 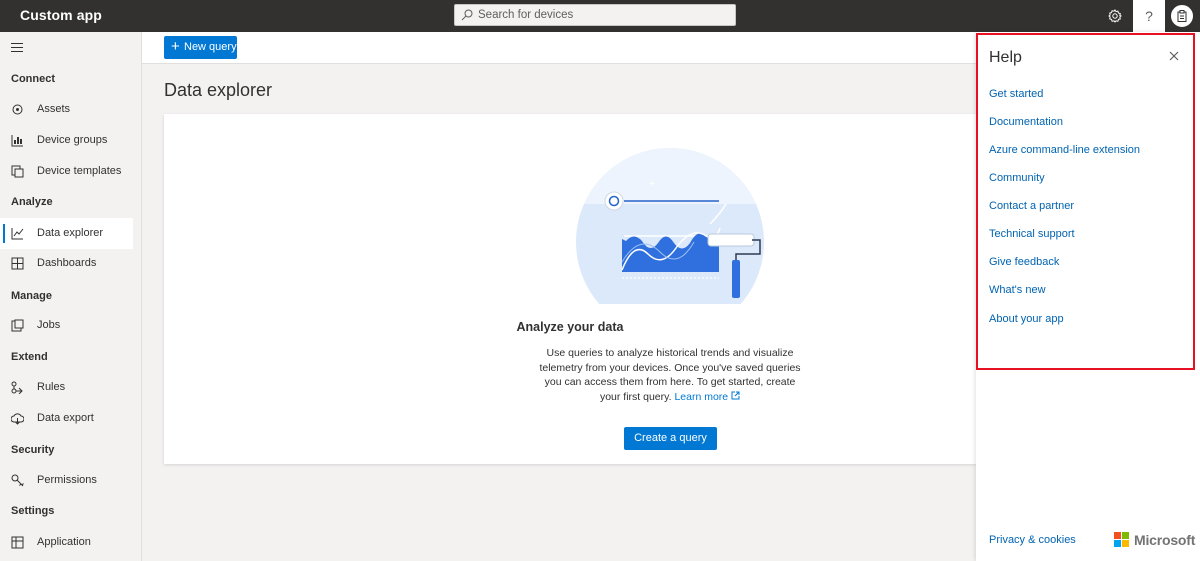 What do you see at coordinates (1032, 540) in the screenshot?
I see `privacy-cookies-link: Privacy & cookies` at bounding box center [1032, 540].